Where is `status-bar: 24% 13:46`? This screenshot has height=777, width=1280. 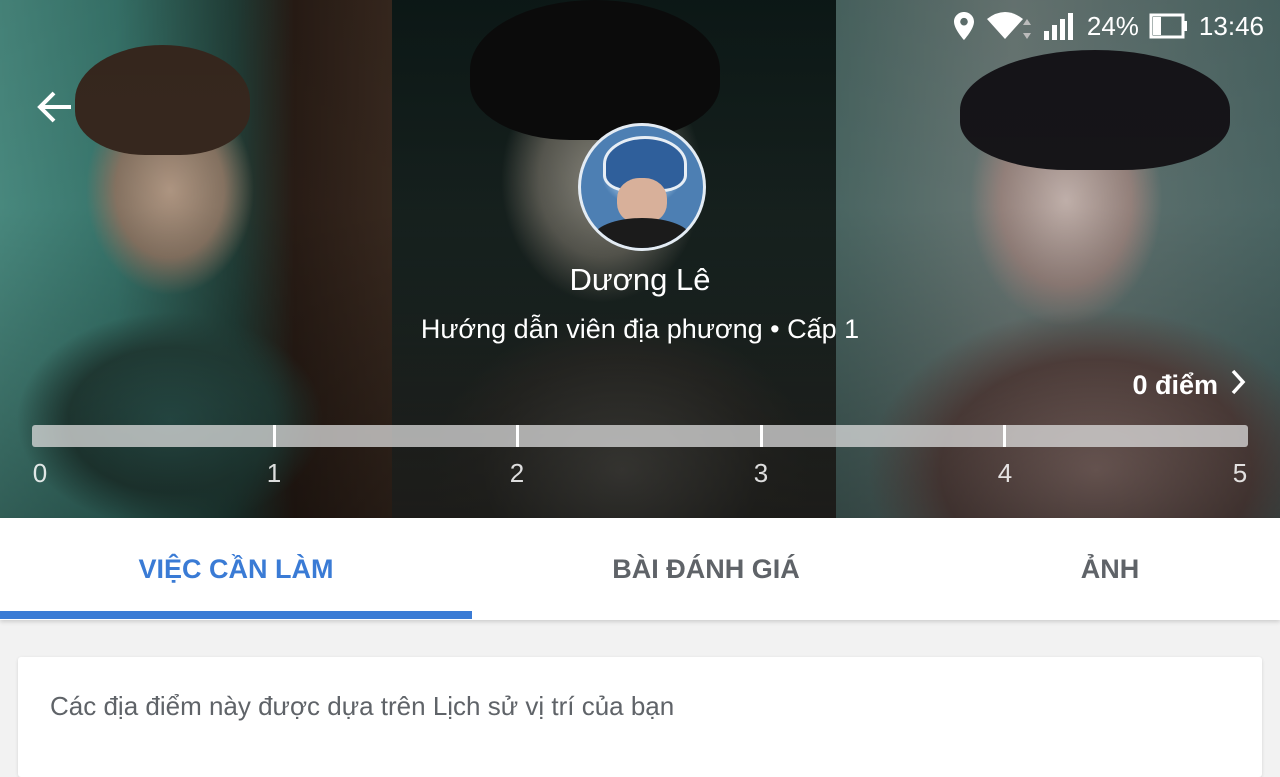 status-bar: 24% 13:46 is located at coordinates (1108, 26).